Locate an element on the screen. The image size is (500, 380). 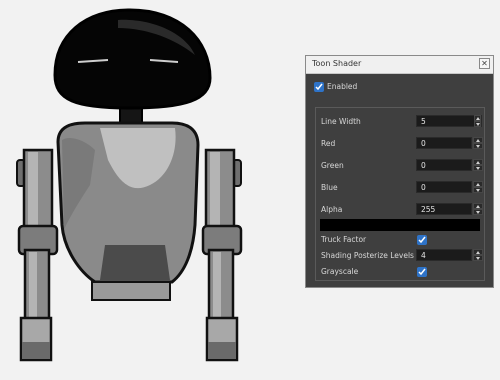
grayscale-checkbox is located at coordinates (422, 272).